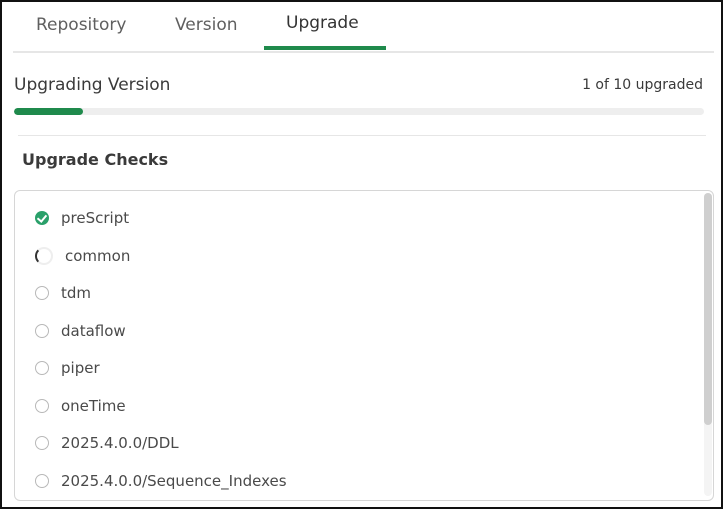 The width and height of the screenshot is (723, 509). I want to click on upgrade-progress-fill, so click(48, 111).